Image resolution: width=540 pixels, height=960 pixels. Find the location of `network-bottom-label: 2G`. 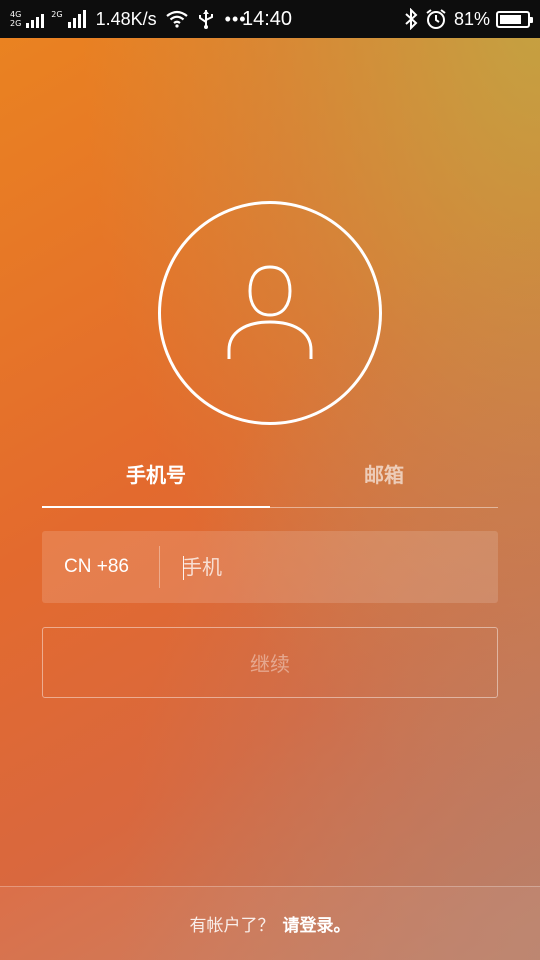

network-bottom-label: 2G is located at coordinates (16, 23).